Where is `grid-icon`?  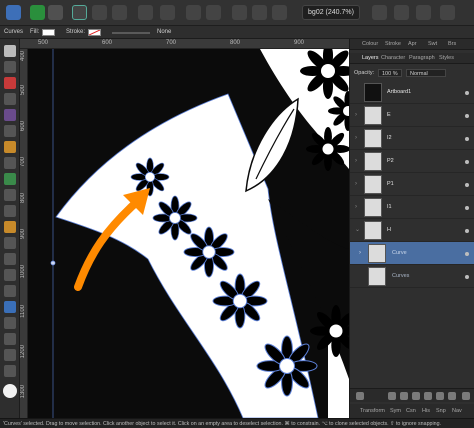 grid-icon is located at coordinates (145, 12).